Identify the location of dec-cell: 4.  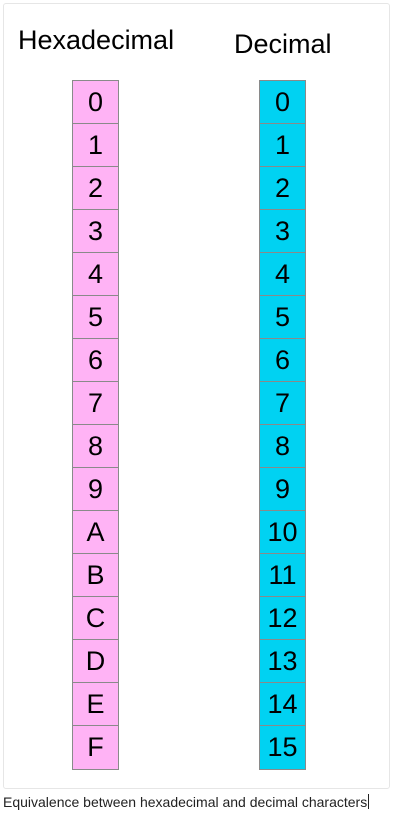
(282, 274).